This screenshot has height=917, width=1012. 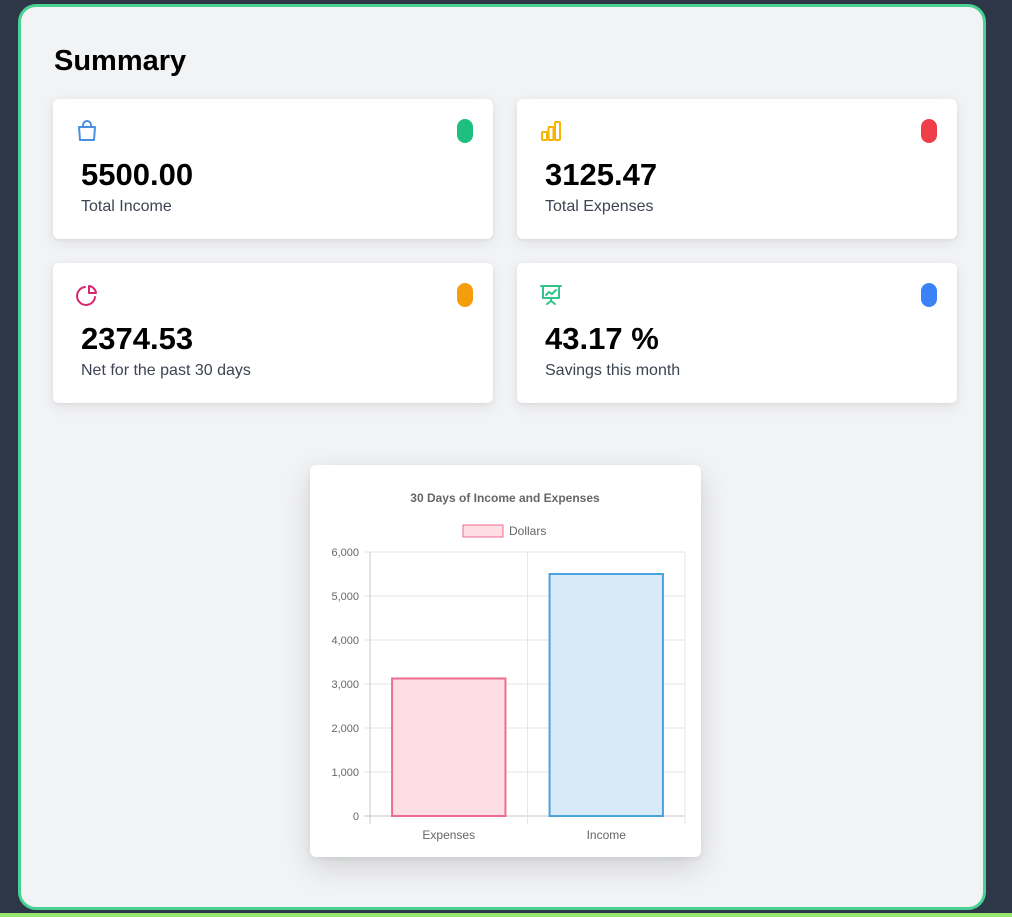 I want to click on total-expenses-label: Total Expenses, so click(x=599, y=206).